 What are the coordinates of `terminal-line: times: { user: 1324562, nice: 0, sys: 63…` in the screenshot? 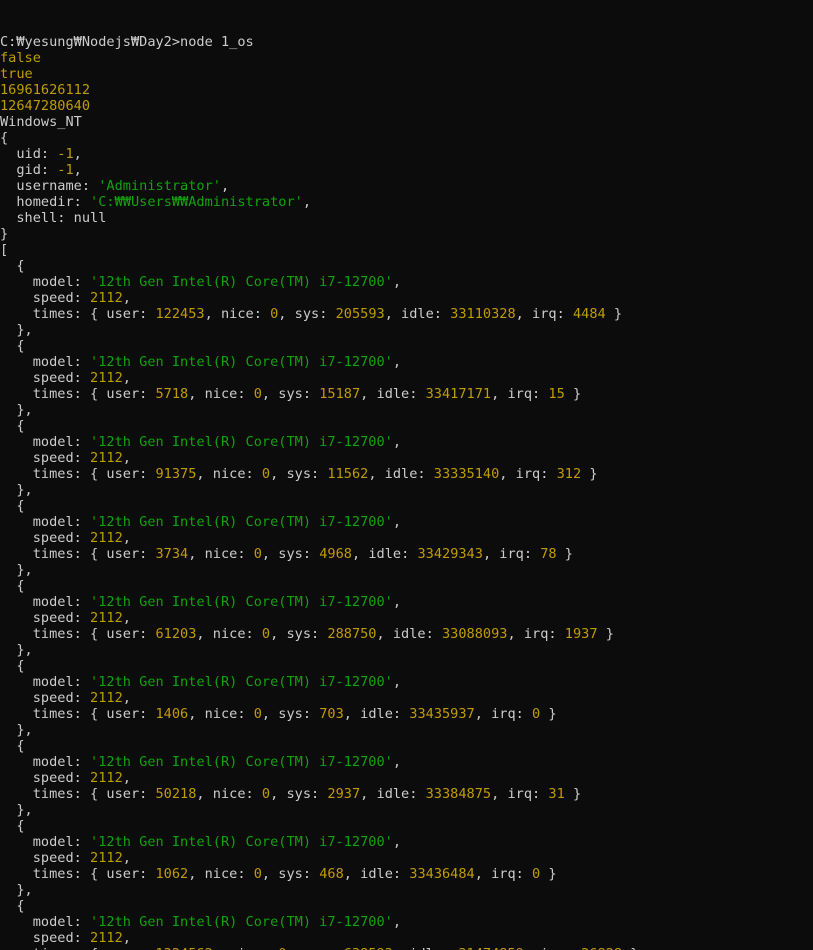 It's located at (406, 948).